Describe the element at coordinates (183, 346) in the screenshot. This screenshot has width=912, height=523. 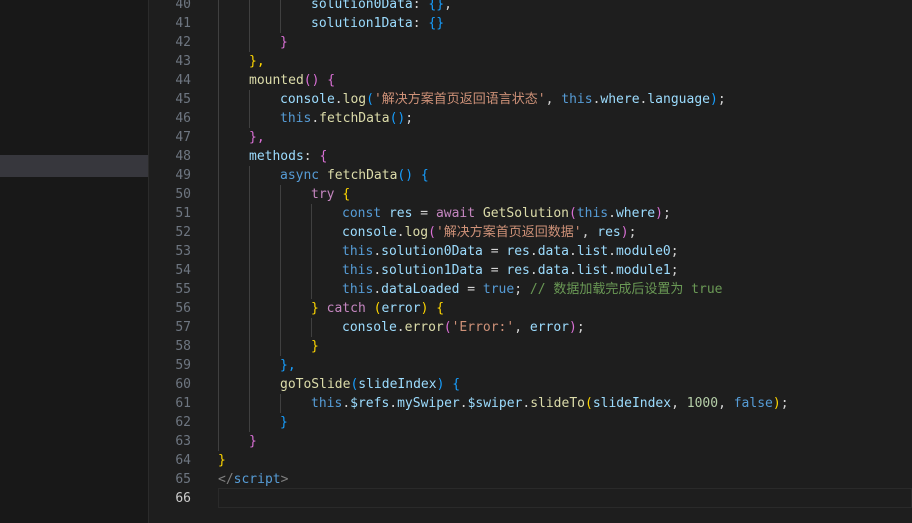
I see `line-number: 58` at that location.